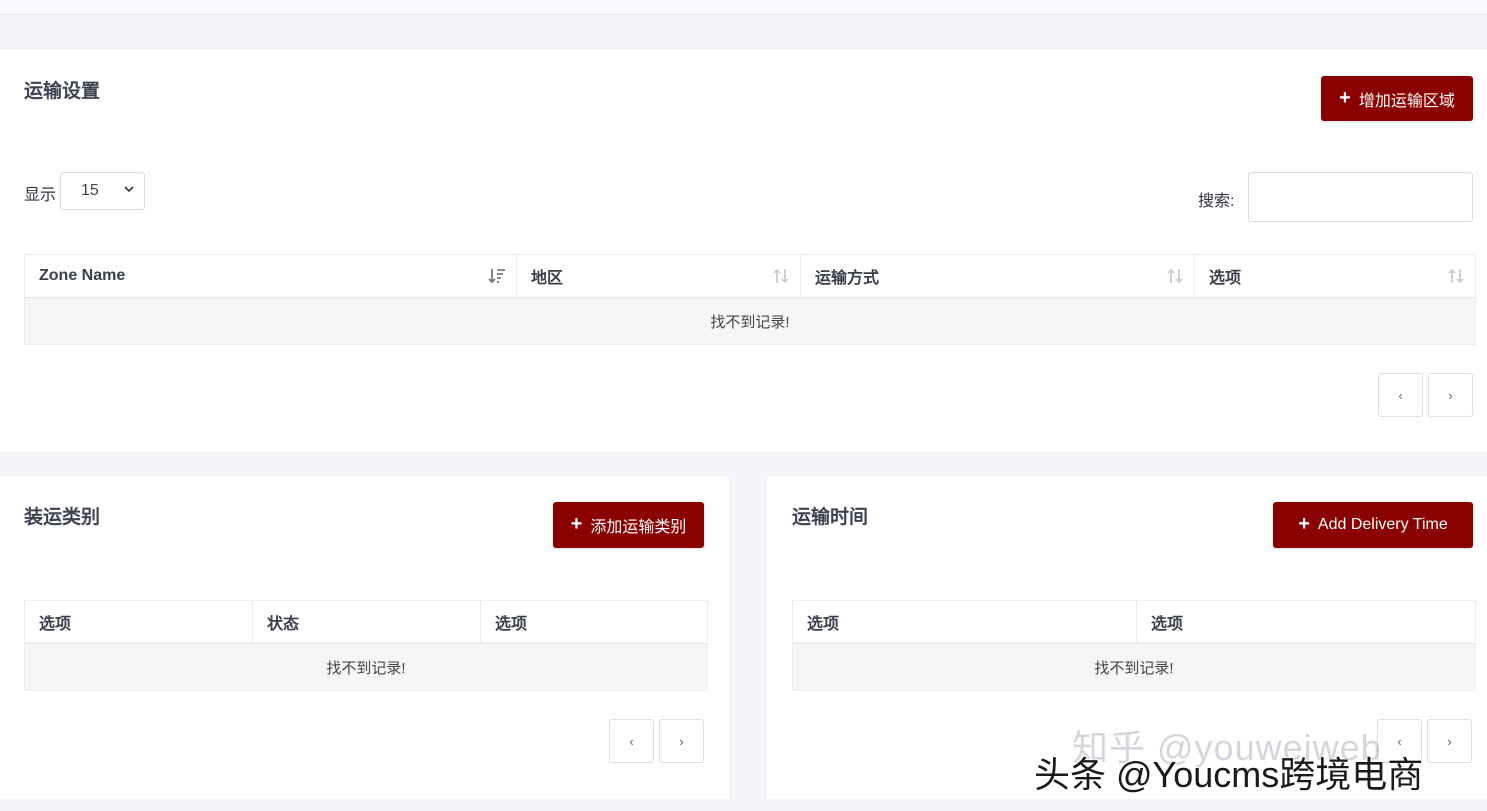  I want to click on shipping-classes-table: 选项 状态 选项 找不到记录!, so click(366, 645).